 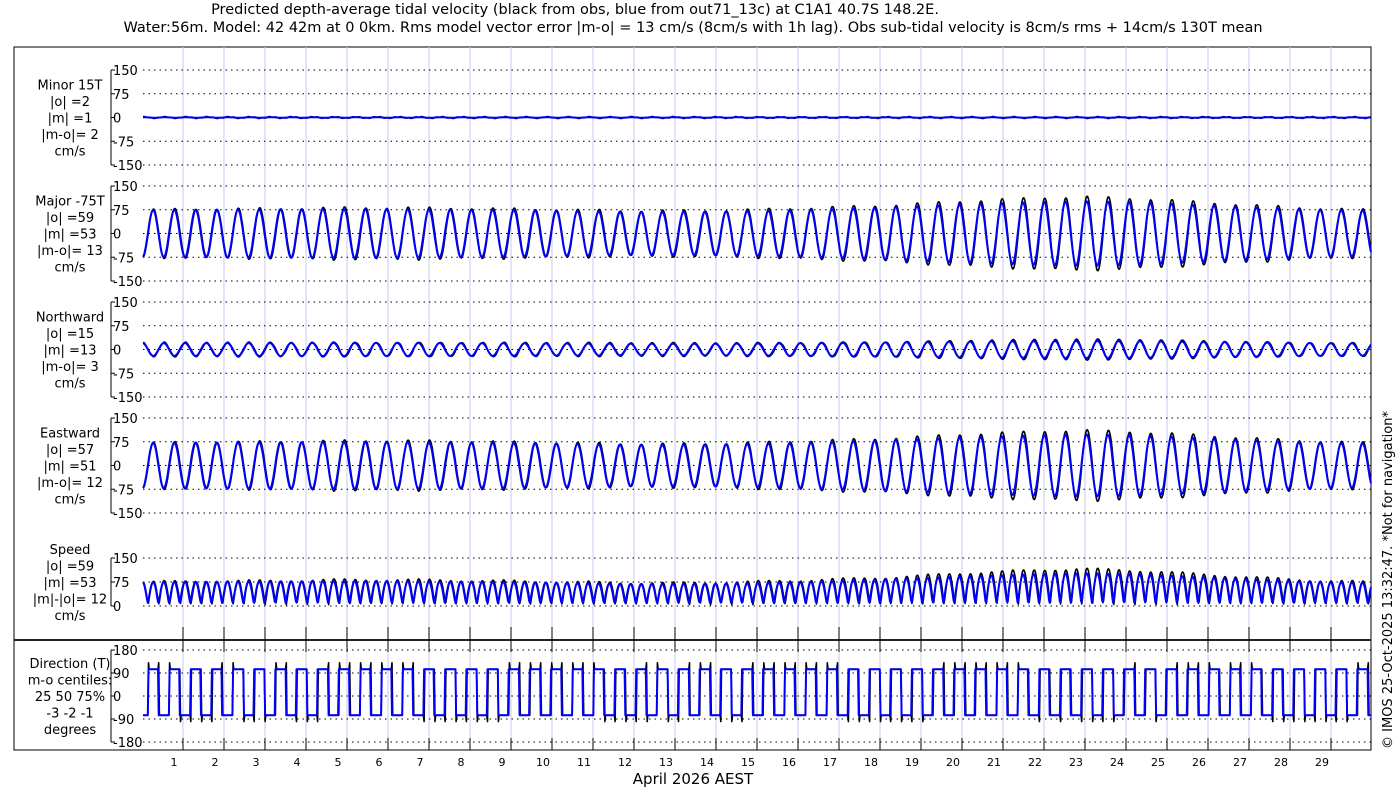 I want to click on panel-label: |m-o|= 3, so click(x=70, y=367).